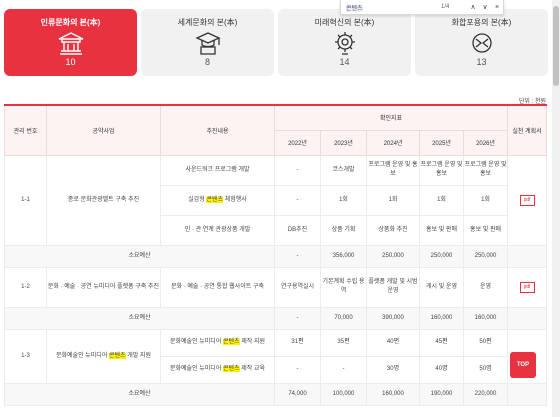 This screenshot has width=560, height=417. I want to click on header-no: 관리 번호, so click(25, 130).